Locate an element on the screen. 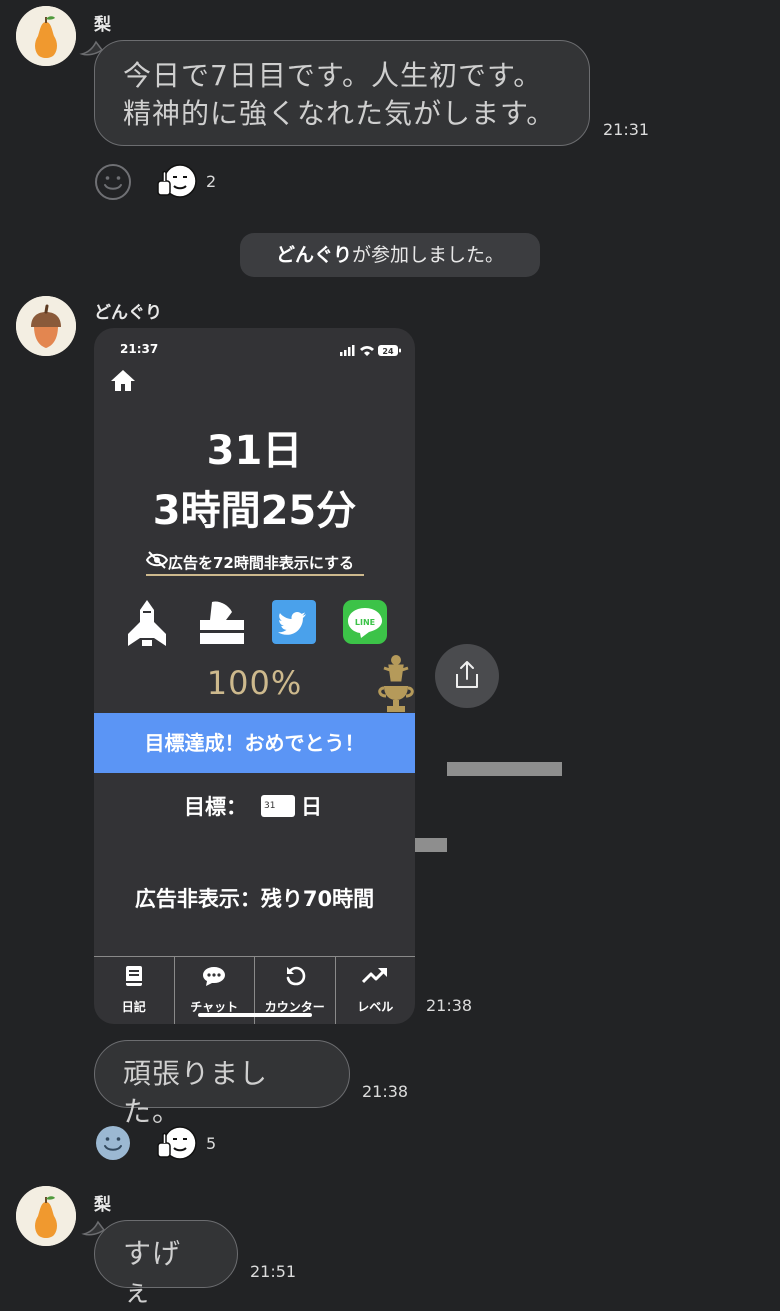  share-icon is located at coordinates (467, 674).